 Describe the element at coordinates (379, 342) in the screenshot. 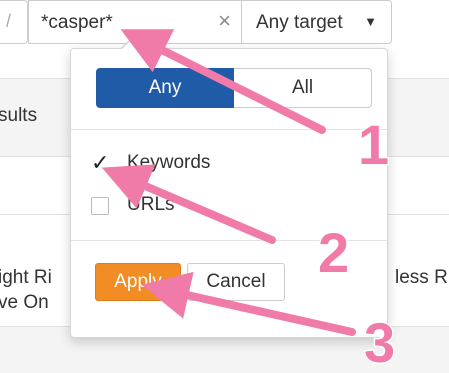

I see `annotation-number-3: 3` at that location.